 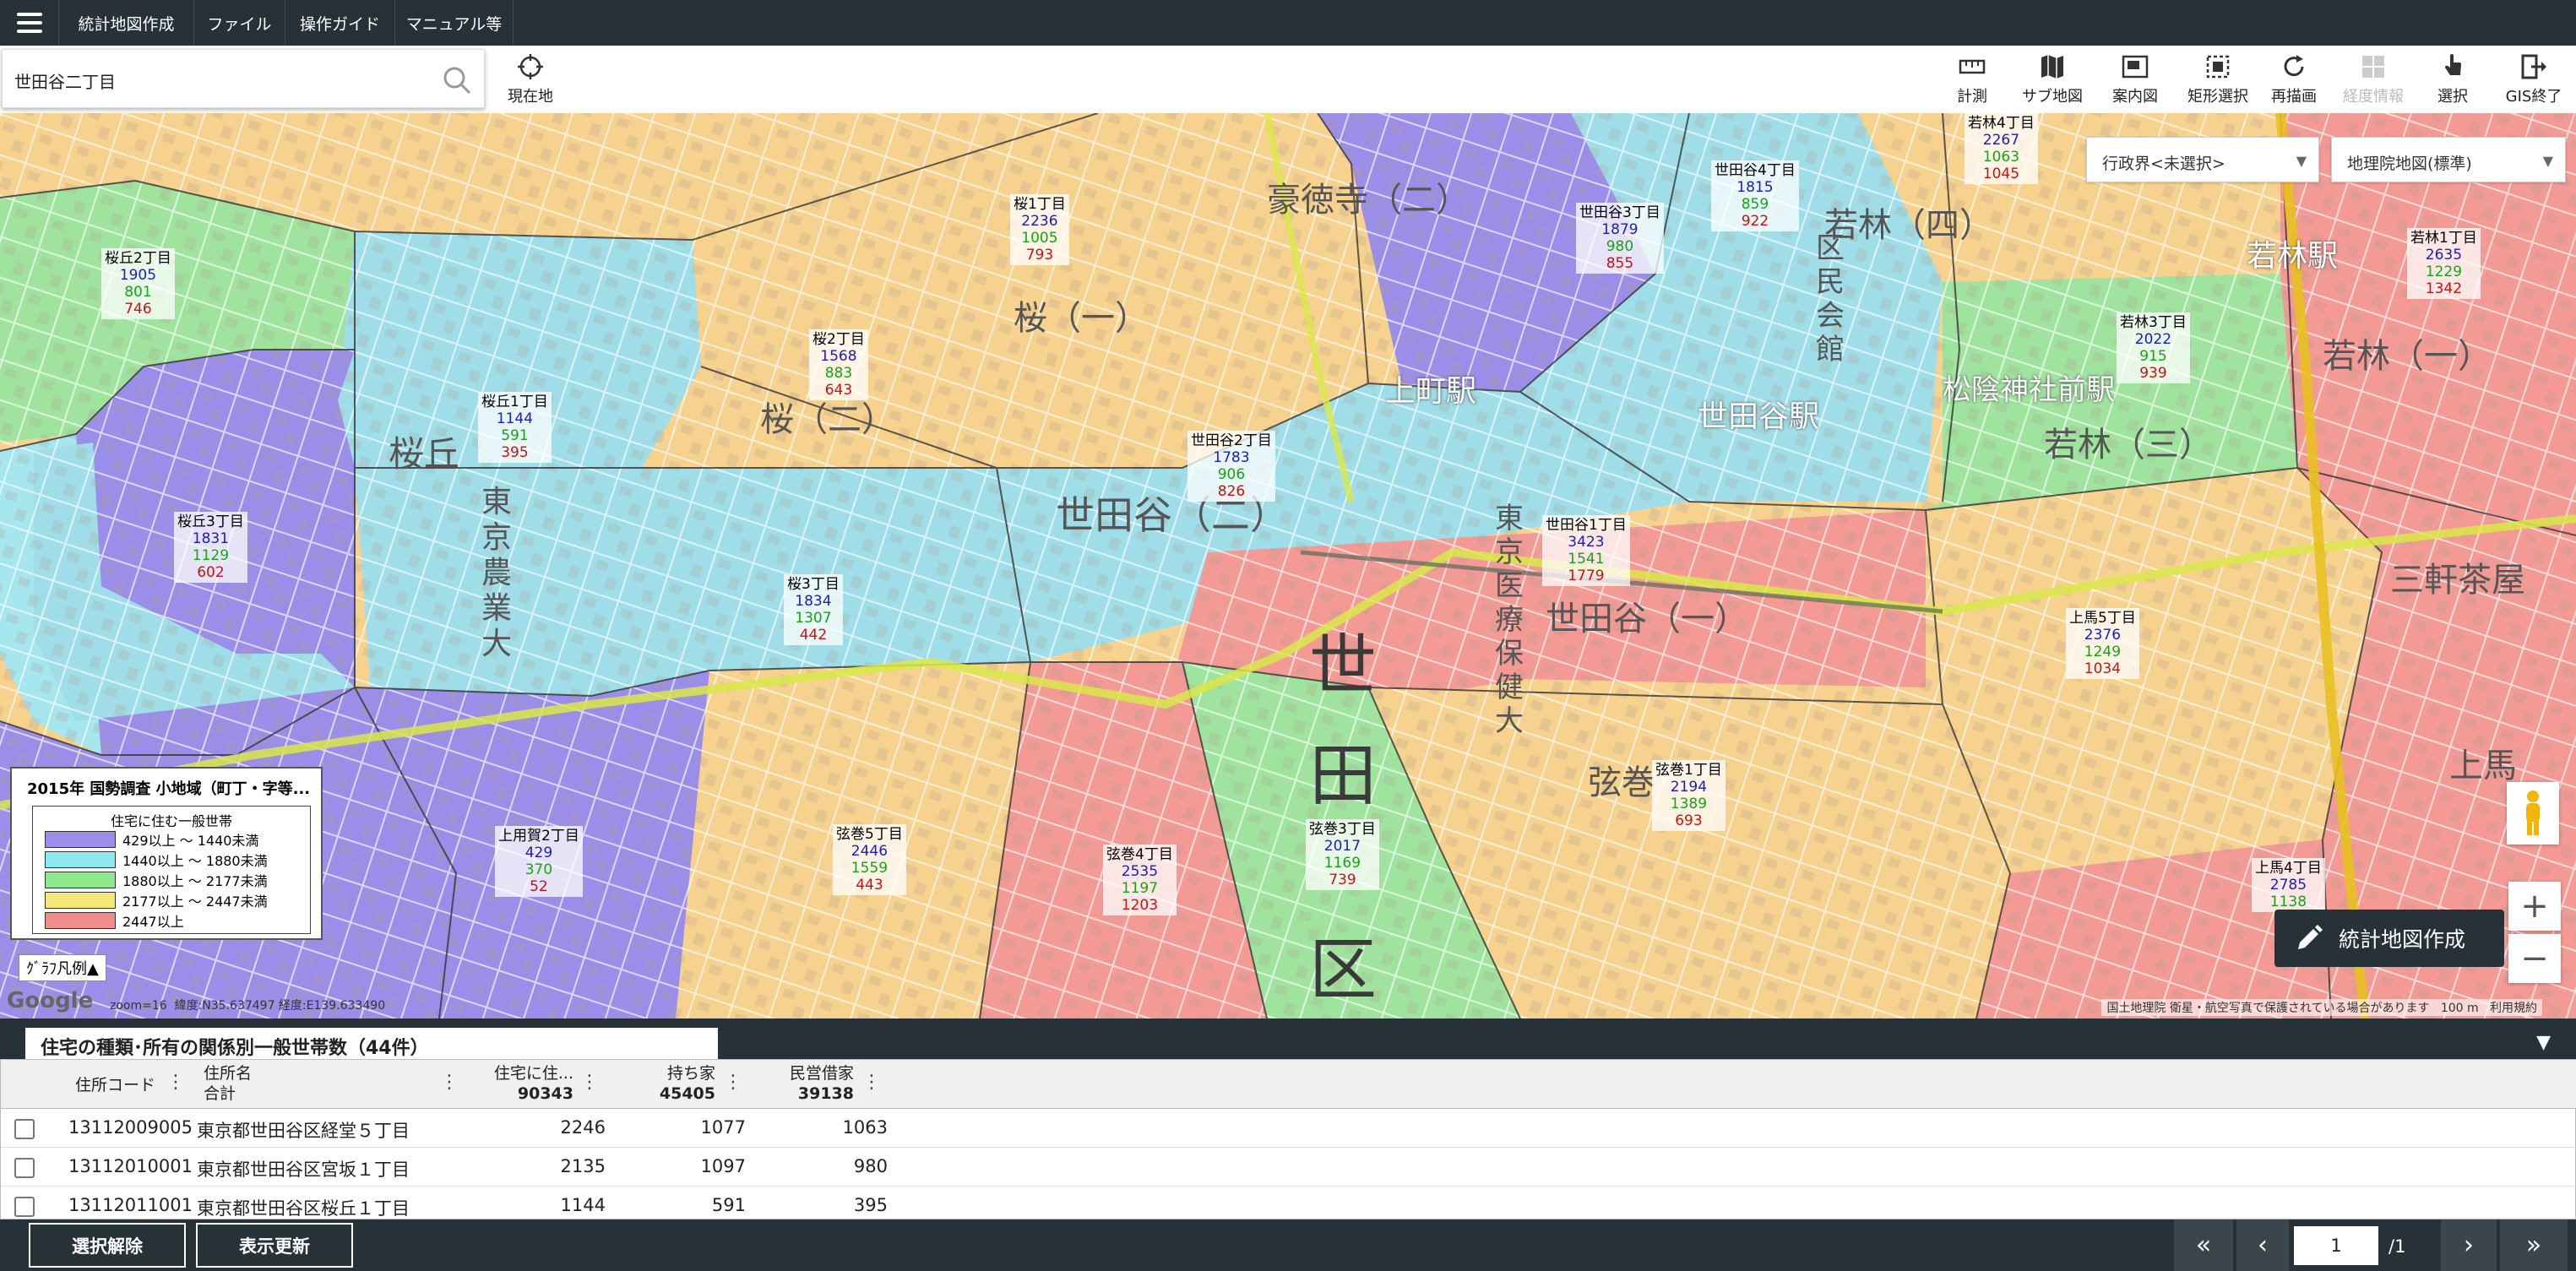 I want to click on menu-guide: 操作ガイド, so click(x=340, y=23).